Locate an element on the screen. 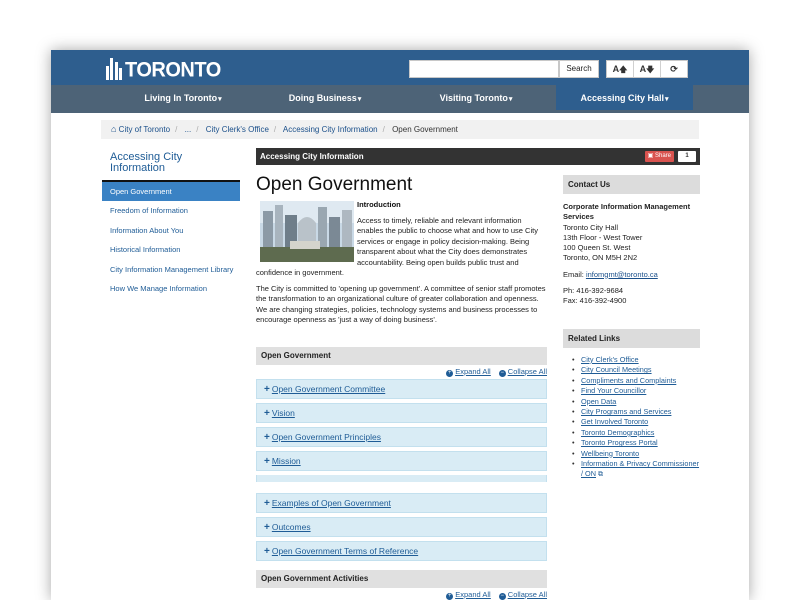 This screenshot has height=600, width=800. reset-text-button: ⟳ is located at coordinates (674, 69).